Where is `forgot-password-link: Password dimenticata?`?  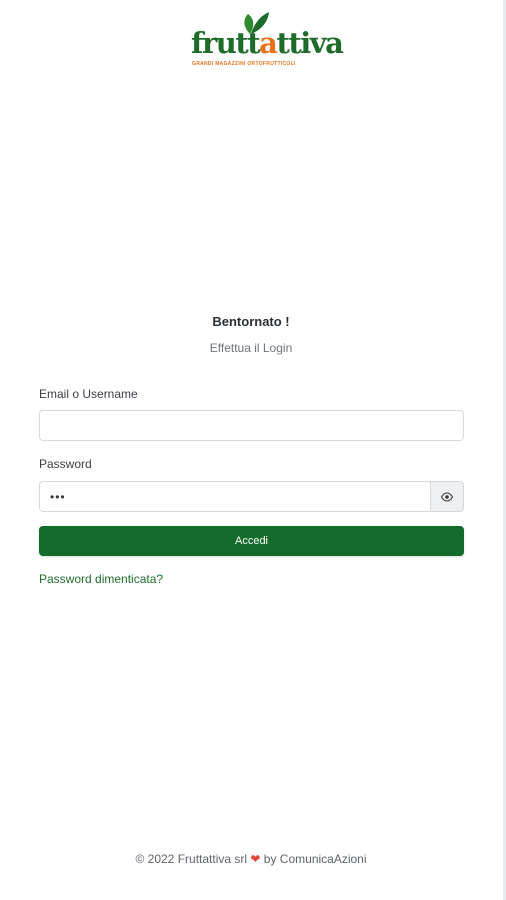
forgot-password-link: Password dimenticata? is located at coordinates (101, 579).